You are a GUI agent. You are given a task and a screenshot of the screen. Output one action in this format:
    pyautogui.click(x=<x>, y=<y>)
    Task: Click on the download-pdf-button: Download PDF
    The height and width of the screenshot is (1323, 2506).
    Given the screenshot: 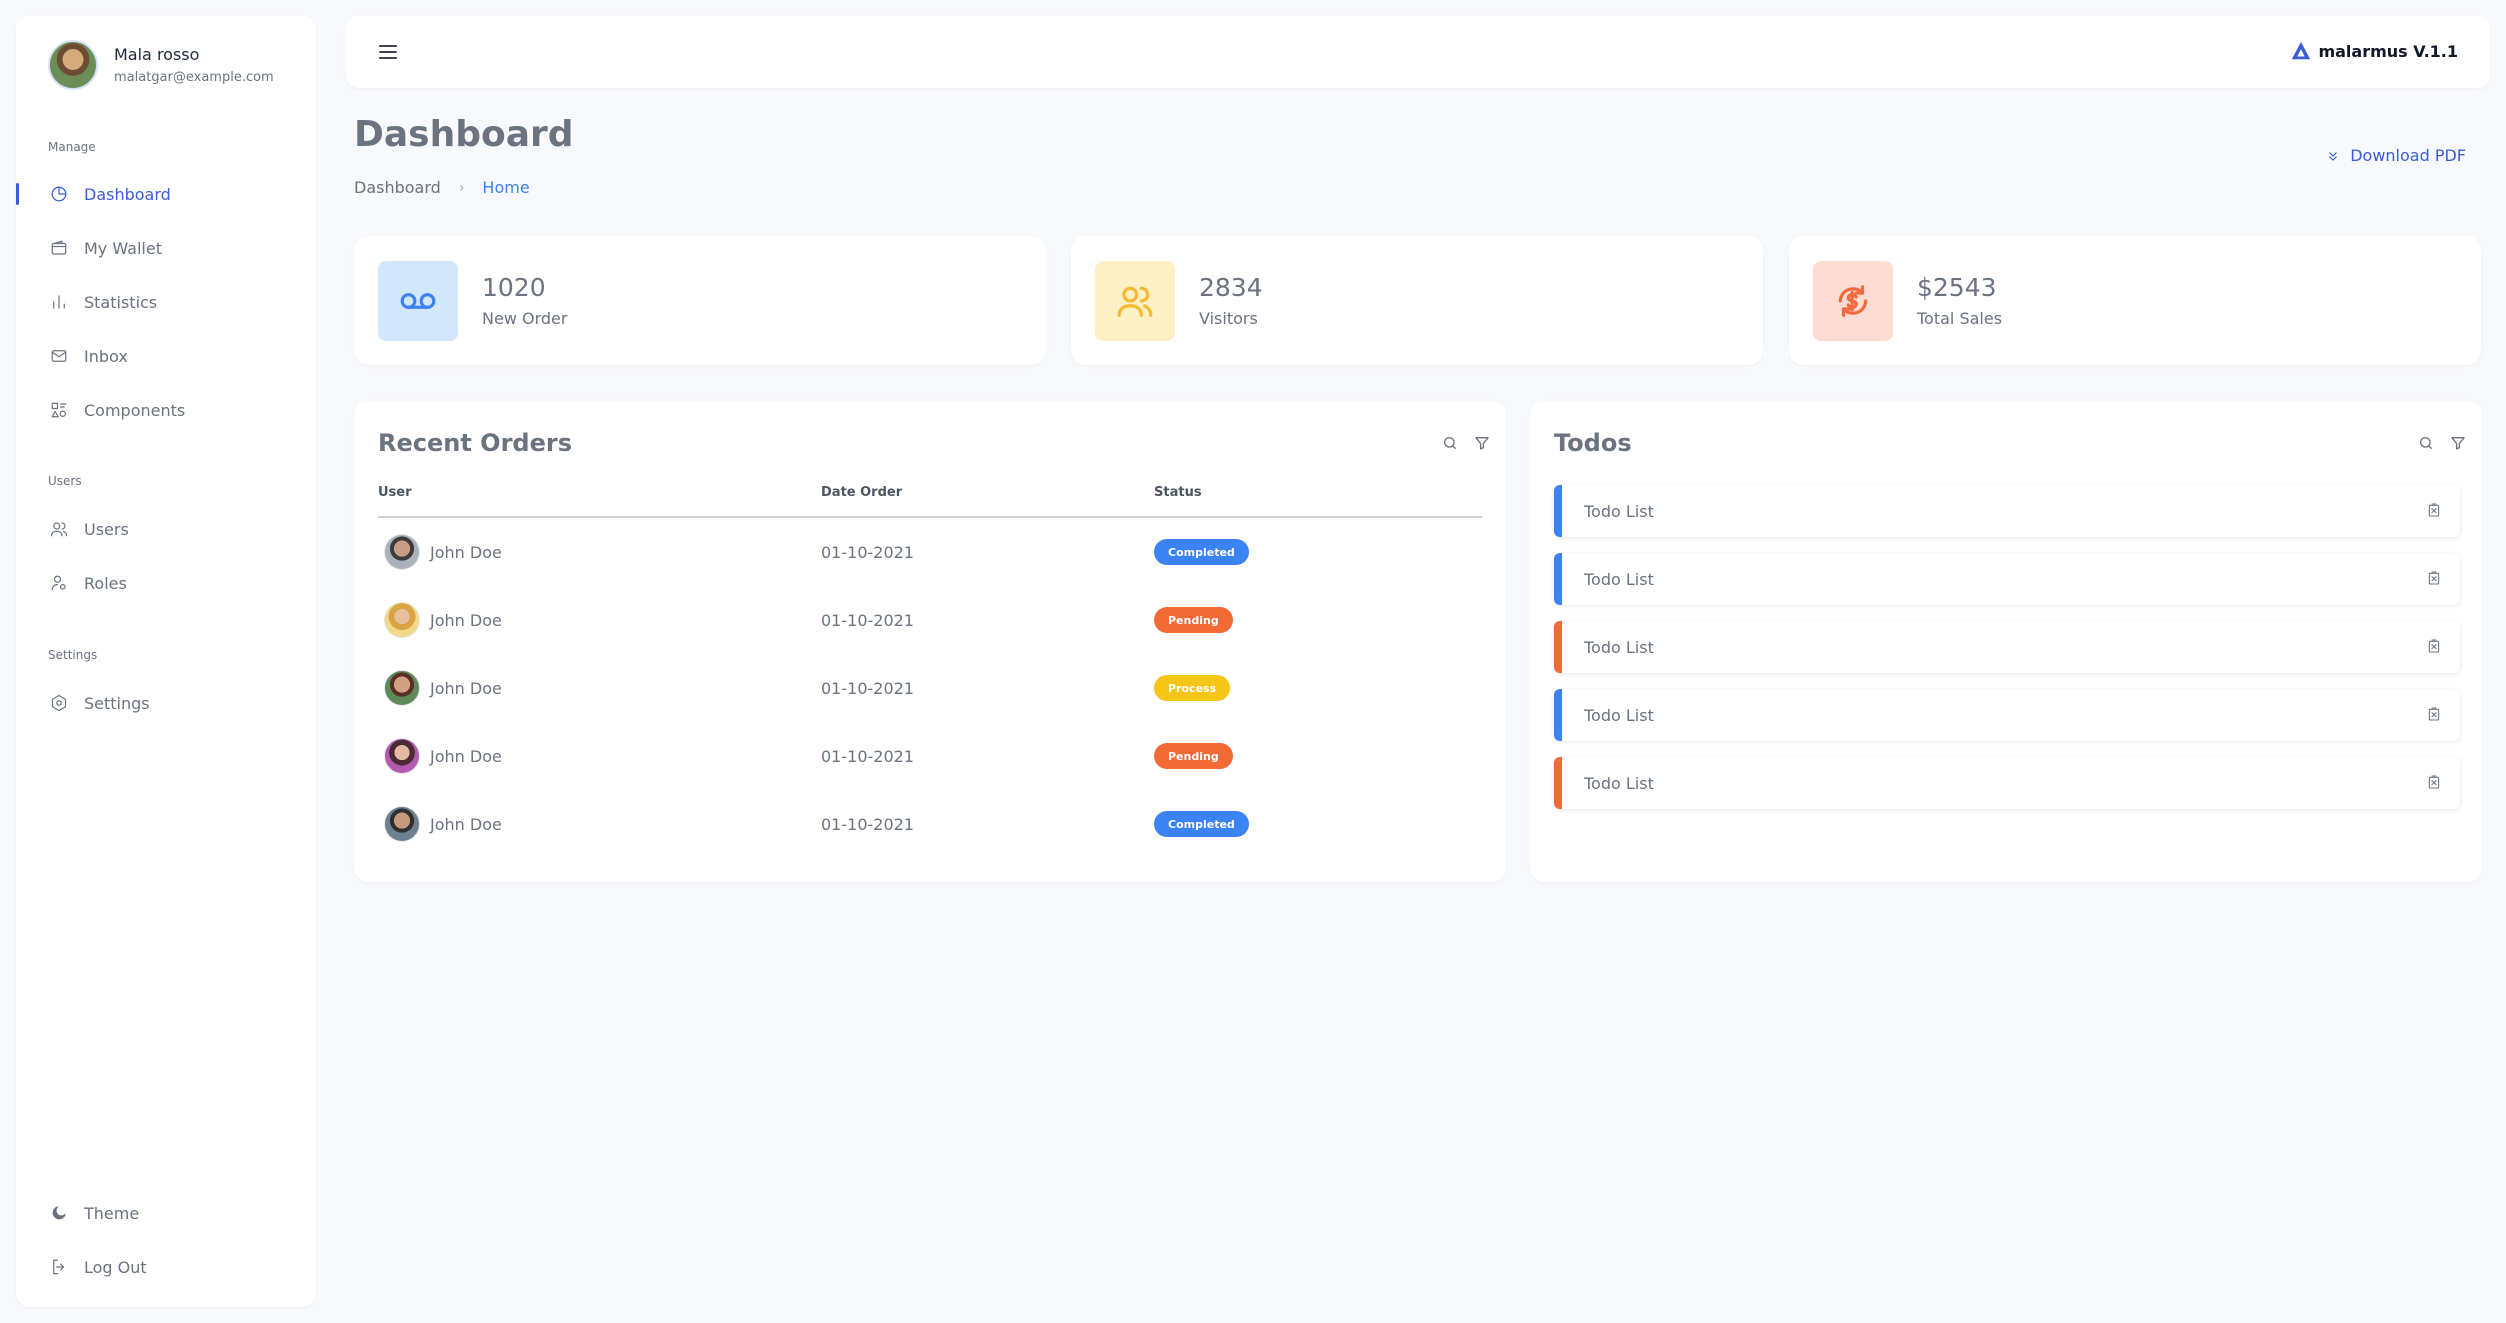 What is the action you would take?
    pyautogui.click(x=2396, y=155)
    